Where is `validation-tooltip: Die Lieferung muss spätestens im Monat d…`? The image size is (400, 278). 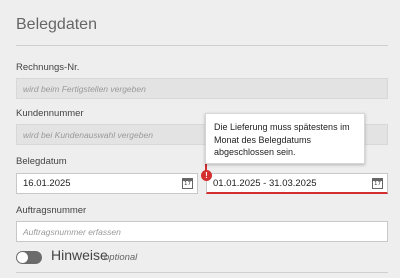
validation-tooltip: Die Lieferung muss spätestens im Monat d… is located at coordinates (285, 138).